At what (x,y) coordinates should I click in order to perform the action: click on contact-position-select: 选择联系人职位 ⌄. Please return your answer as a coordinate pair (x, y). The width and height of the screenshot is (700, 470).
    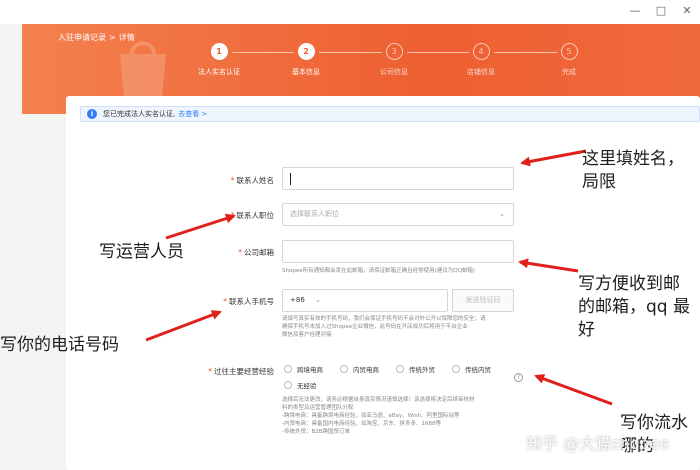
    Looking at the image, I should click on (398, 214).